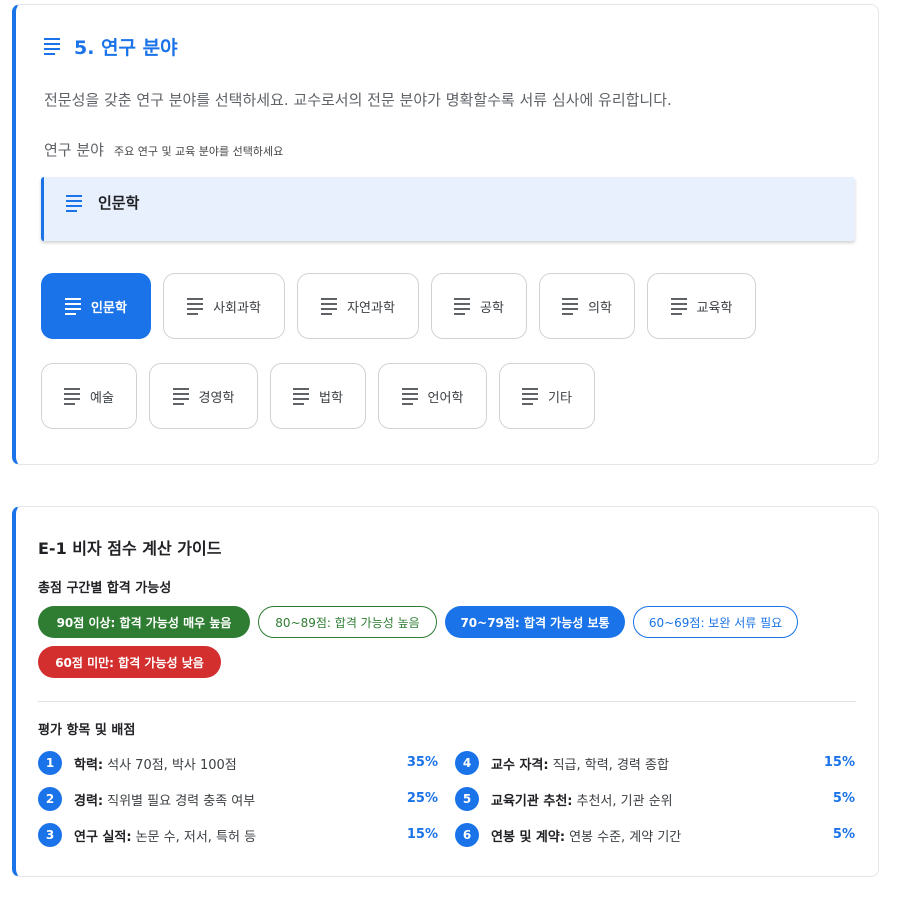 The image size is (915, 911). What do you see at coordinates (198, 151) in the screenshot?
I see `field-hint: 주요 연구 및 교육 분야를 선택하세요` at bounding box center [198, 151].